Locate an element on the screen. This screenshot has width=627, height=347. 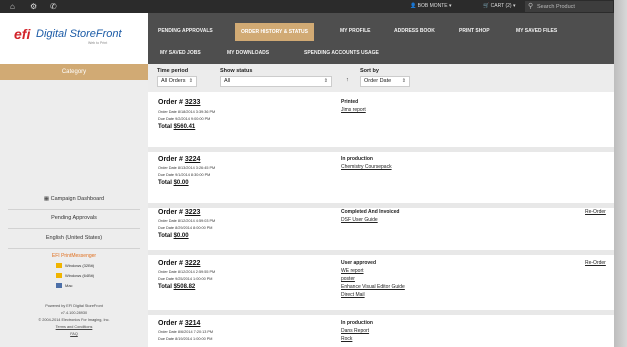
show-status-label: Show status is located at coordinates (236, 71).